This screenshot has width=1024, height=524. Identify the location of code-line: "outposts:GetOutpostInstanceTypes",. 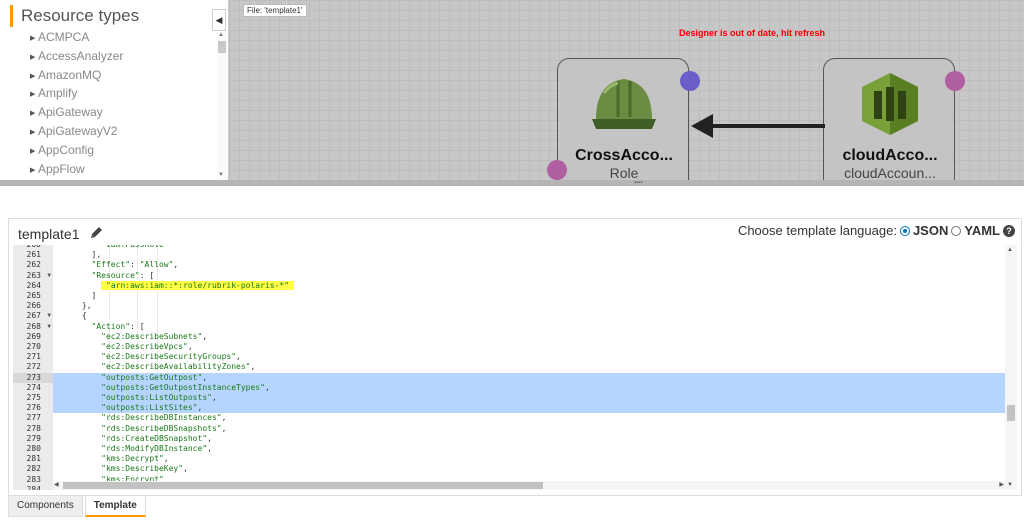
(529, 387).